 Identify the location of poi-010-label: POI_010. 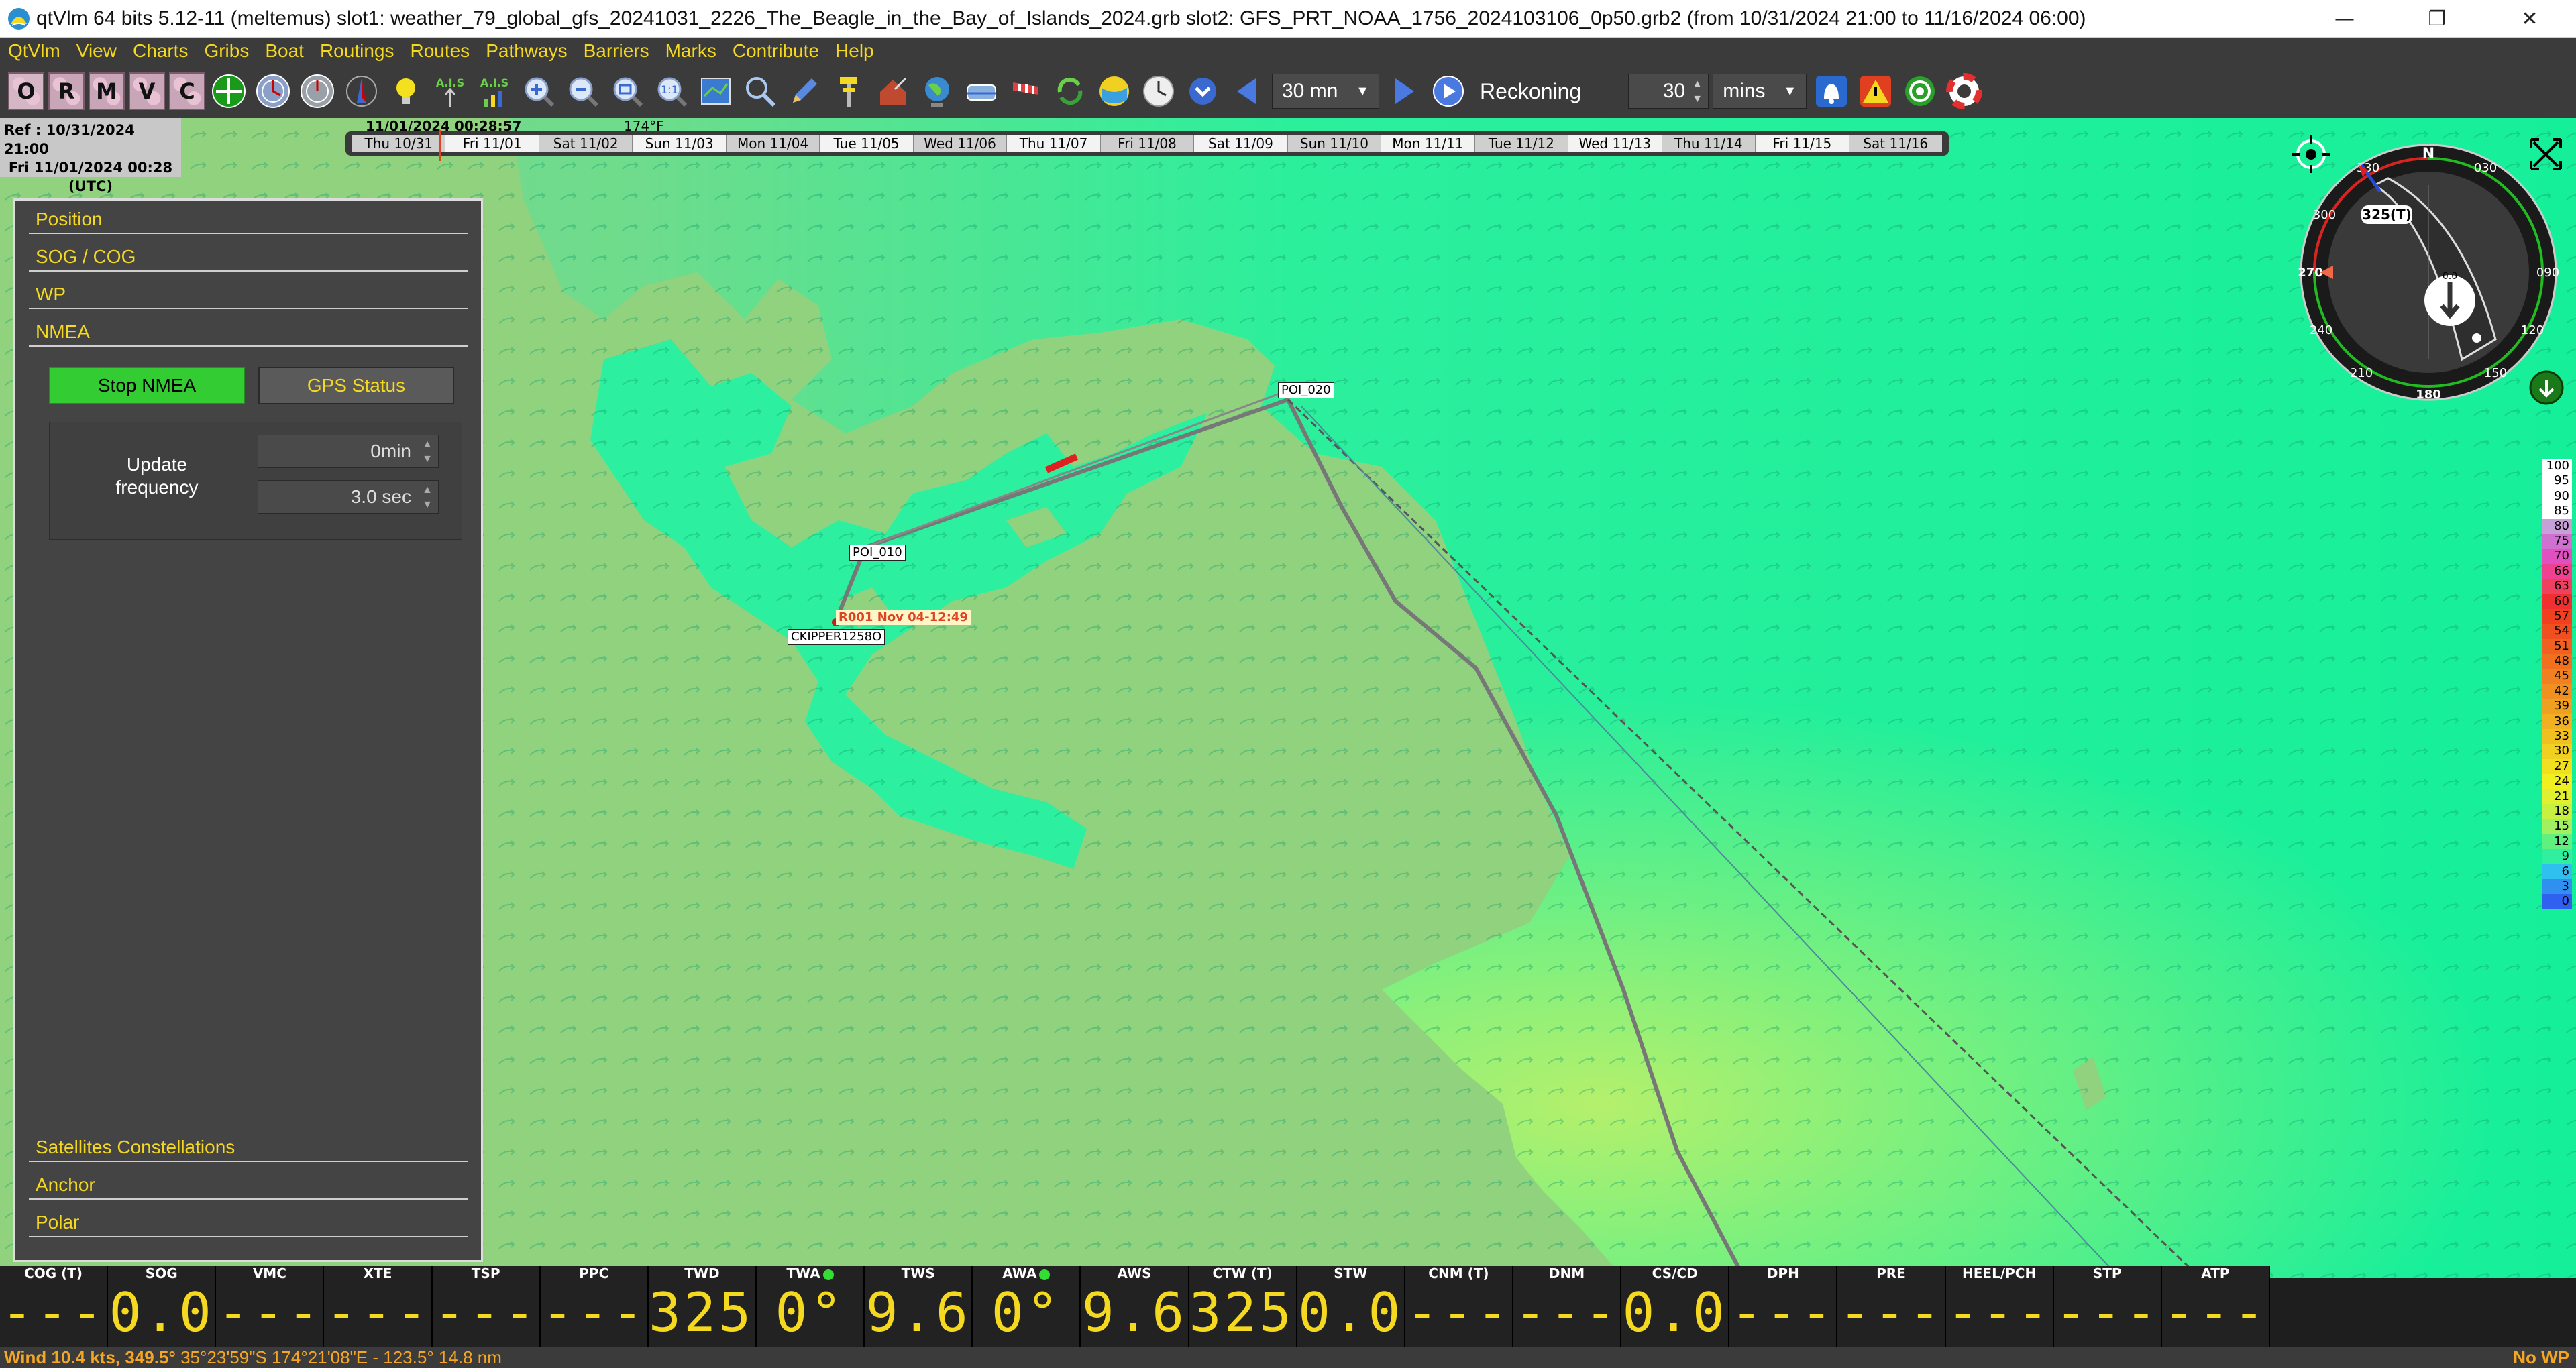
(877, 553).